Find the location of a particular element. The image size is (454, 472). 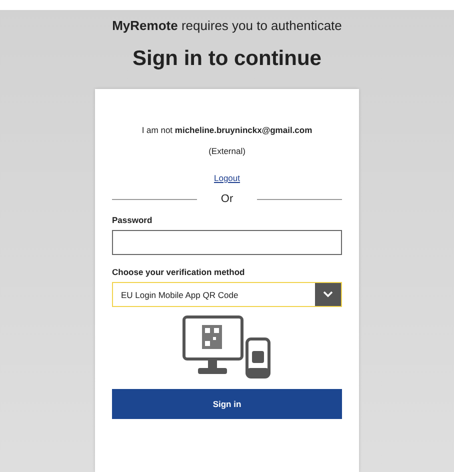

monitor-phone-qr-icon is located at coordinates (227, 347).